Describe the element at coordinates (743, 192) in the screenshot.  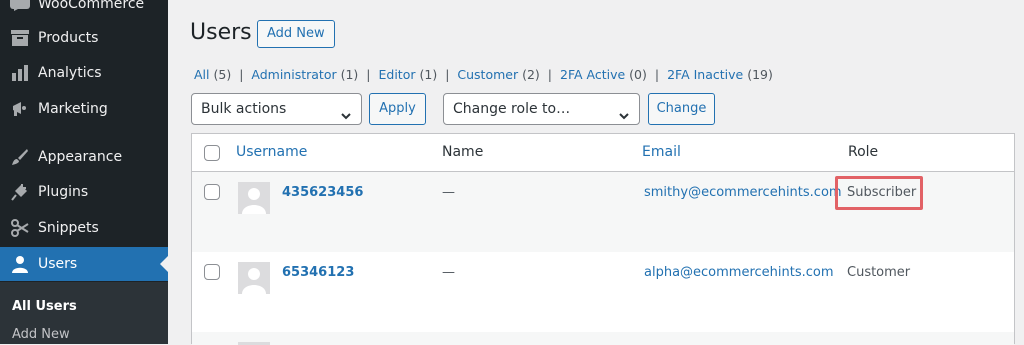
I see `email-link: smithy@ecommercehints.com` at that location.